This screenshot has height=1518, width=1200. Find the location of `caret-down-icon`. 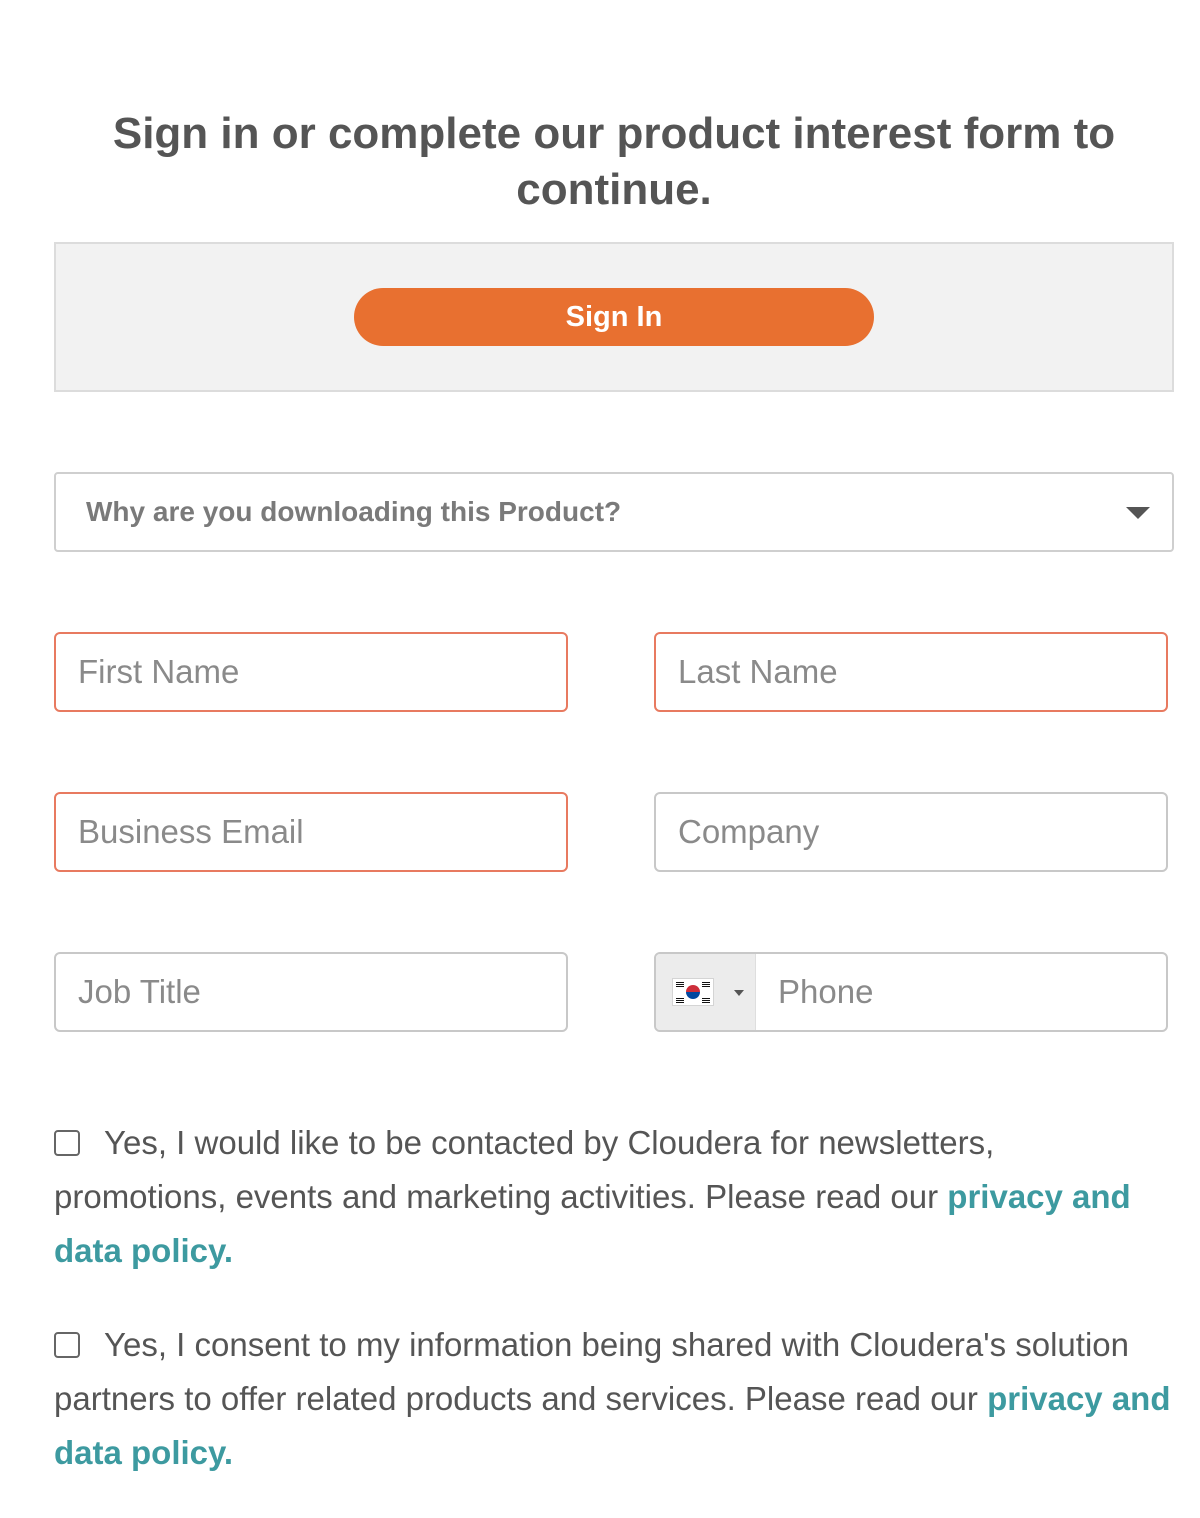

caret-down-icon is located at coordinates (739, 993).